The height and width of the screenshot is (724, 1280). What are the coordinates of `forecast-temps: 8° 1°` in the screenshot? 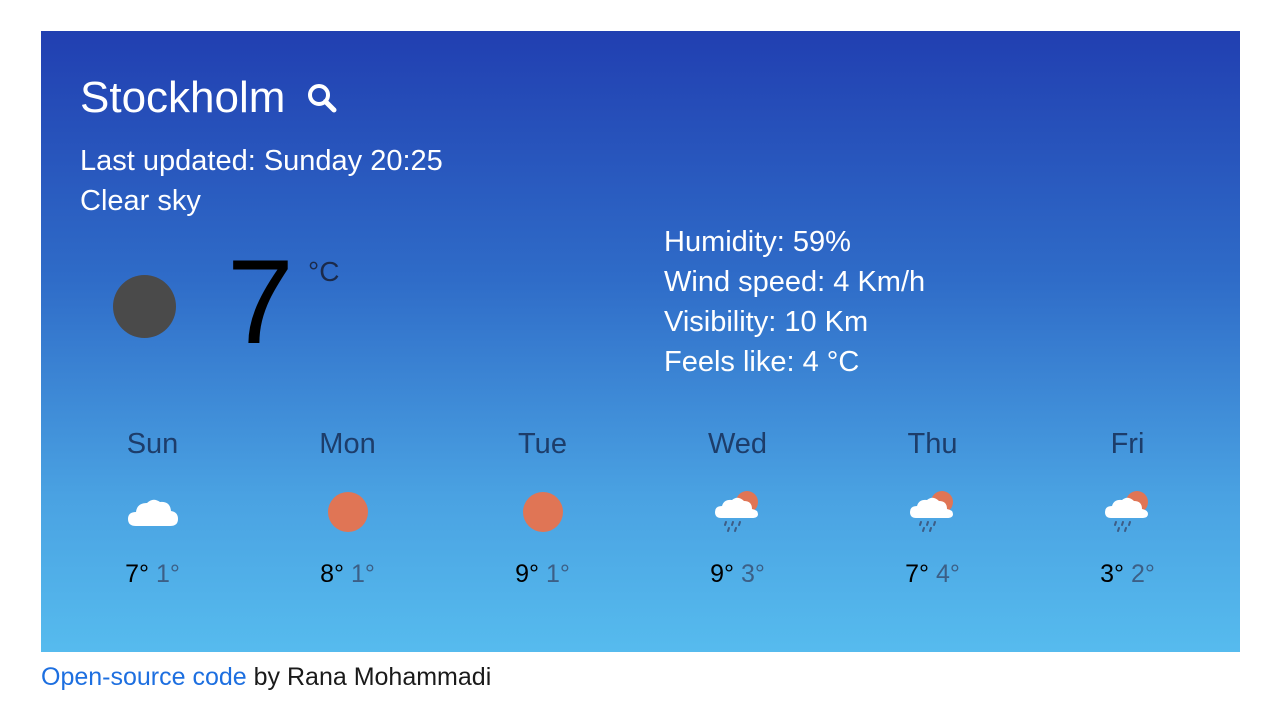 It's located at (347, 574).